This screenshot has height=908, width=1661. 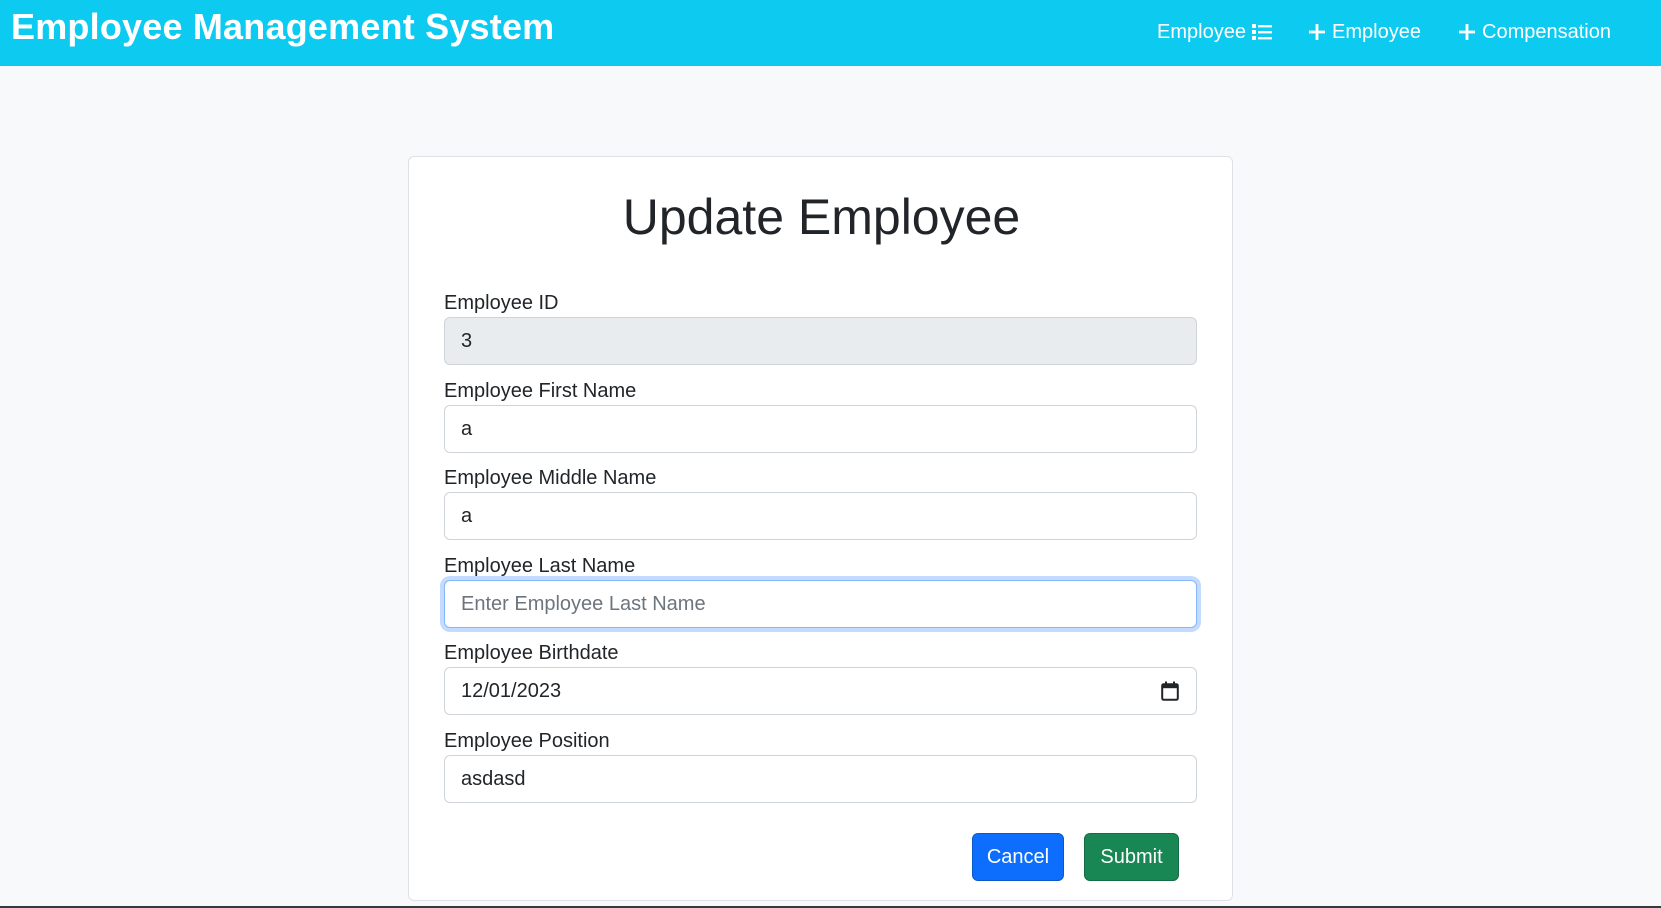 I want to click on calendar-icon, so click(x=1170, y=691).